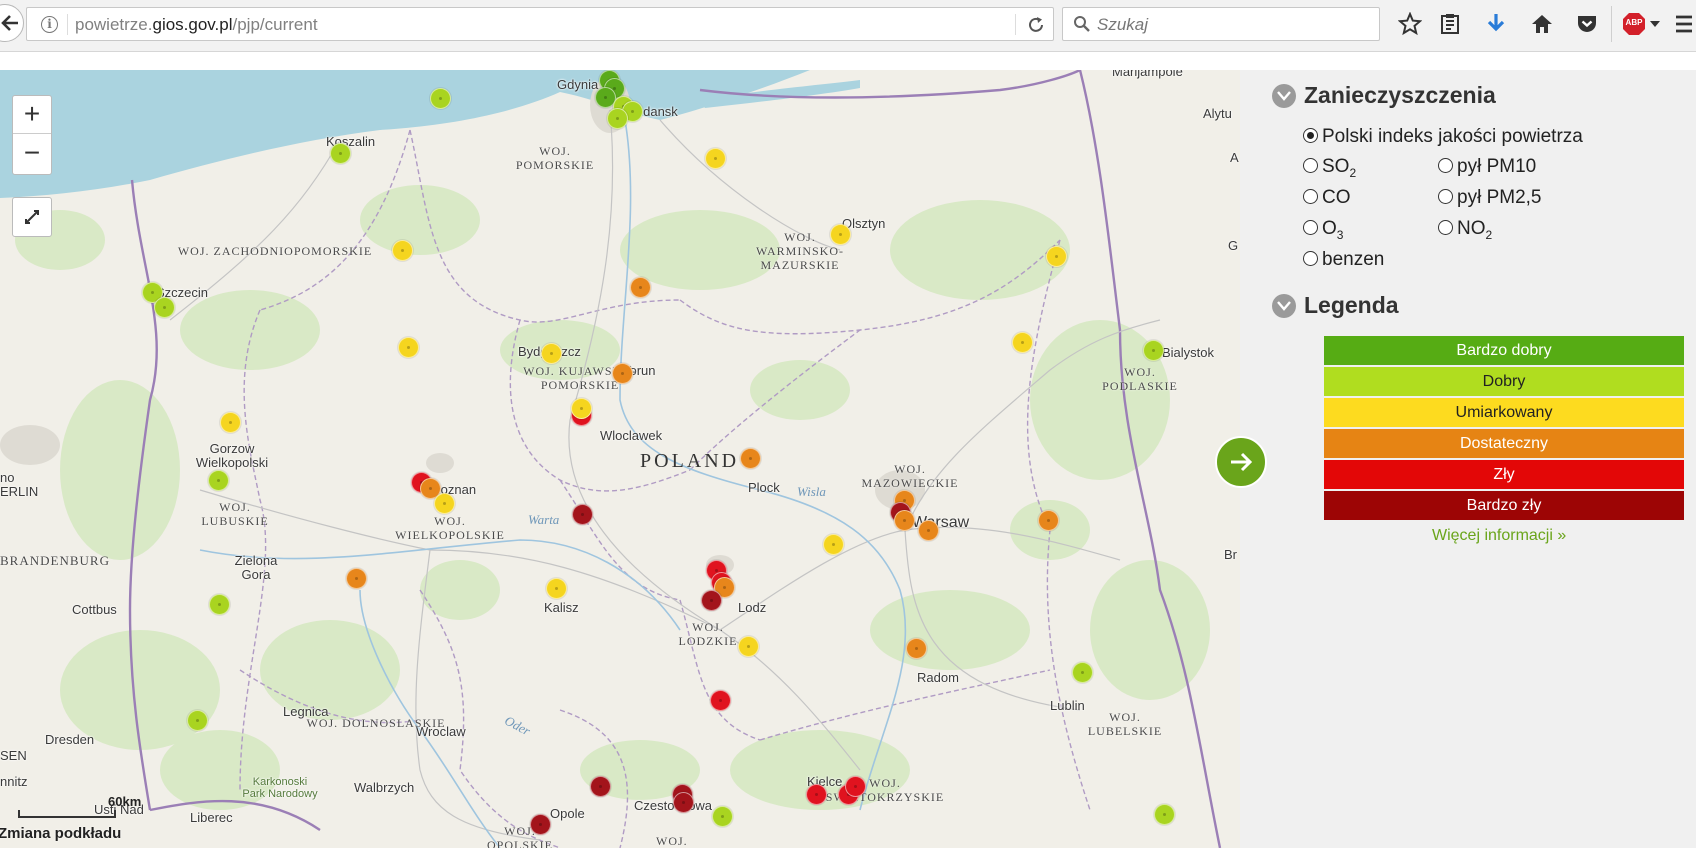 The height and width of the screenshot is (848, 1696). What do you see at coordinates (196, 25) in the screenshot?
I see `url-text: powietrze.gios.gov.pl/pjp/current` at bounding box center [196, 25].